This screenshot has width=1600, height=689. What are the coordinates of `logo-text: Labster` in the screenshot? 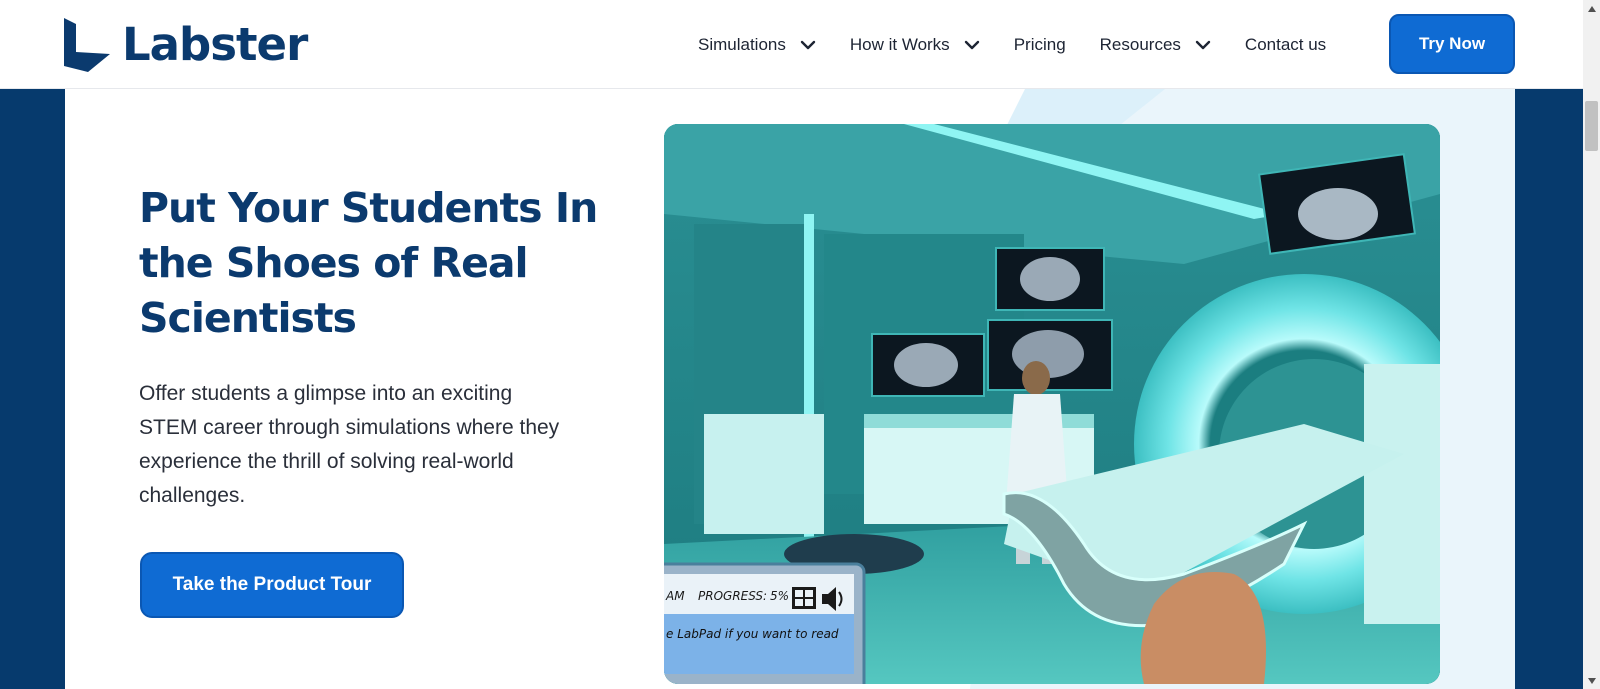 It's located at (215, 44).